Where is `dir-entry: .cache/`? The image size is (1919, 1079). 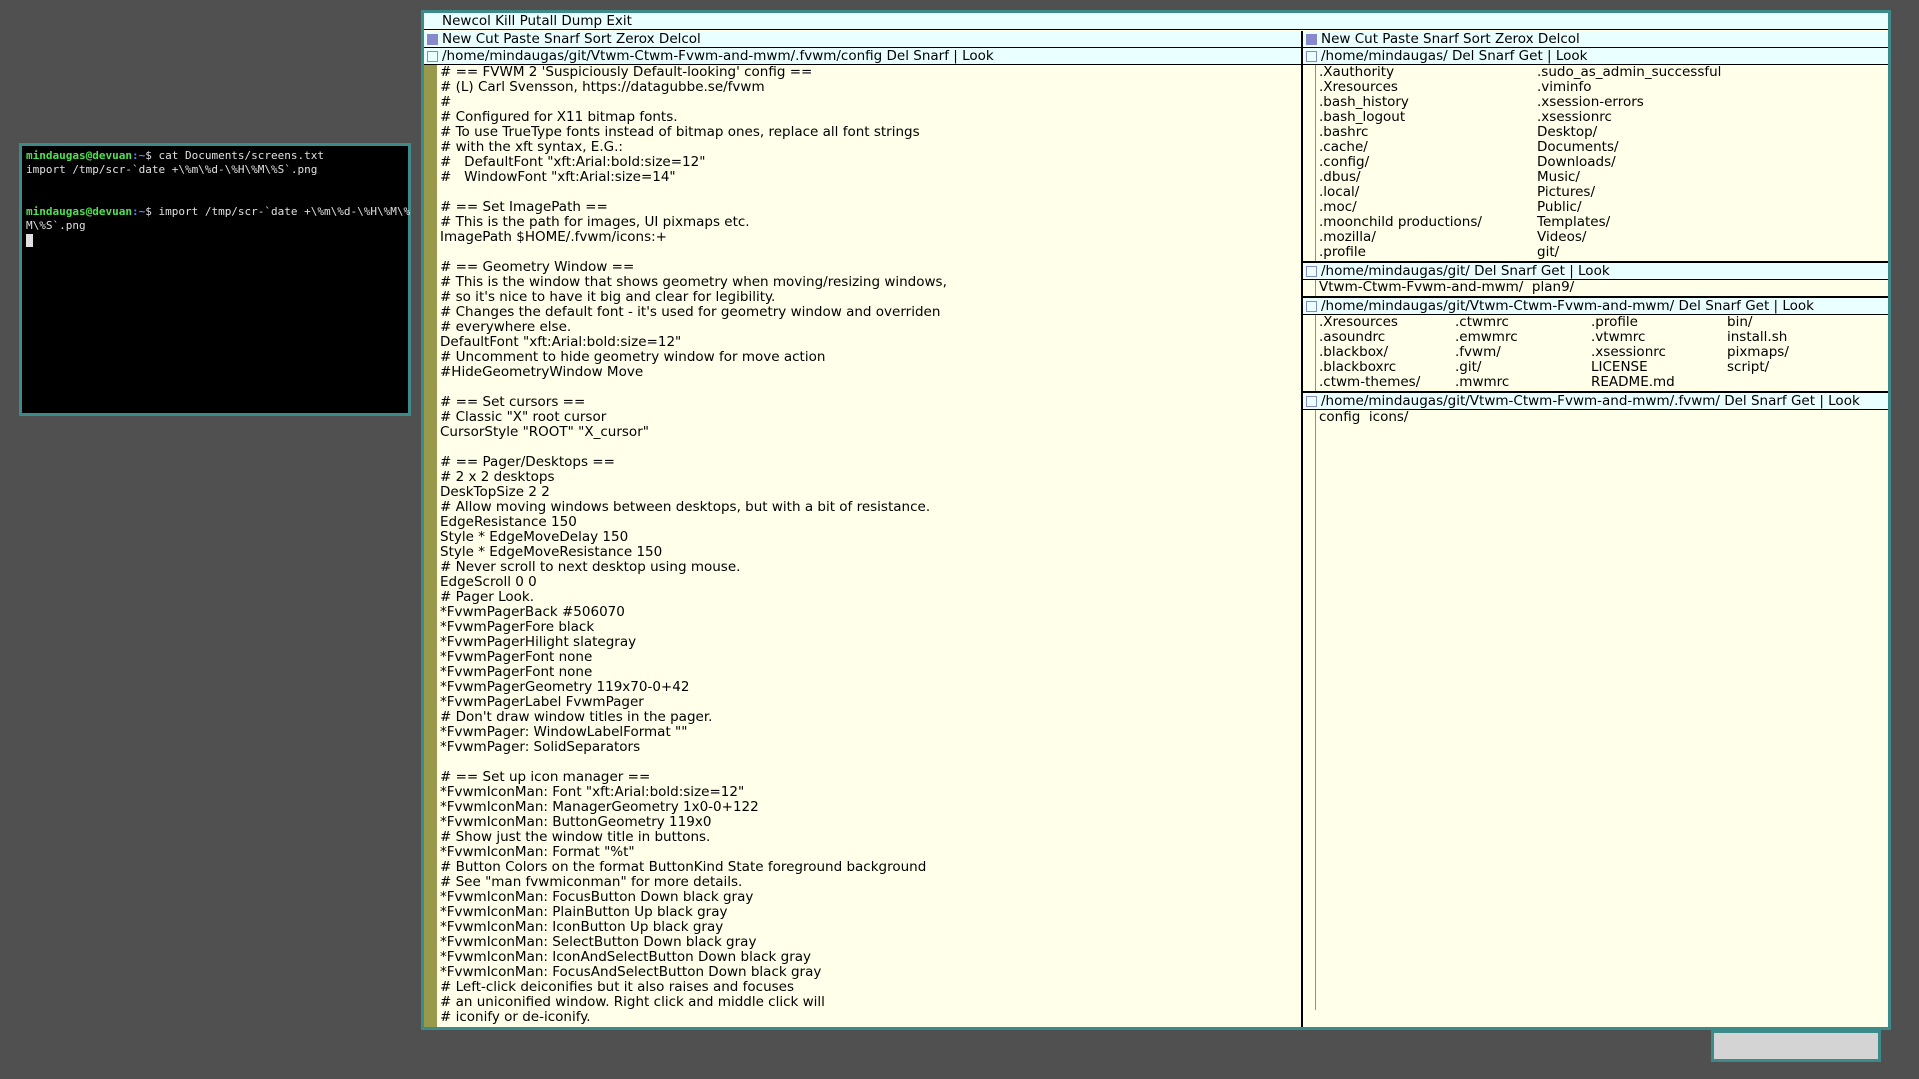
dir-entry: .cache/ is located at coordinates (1428, 147).